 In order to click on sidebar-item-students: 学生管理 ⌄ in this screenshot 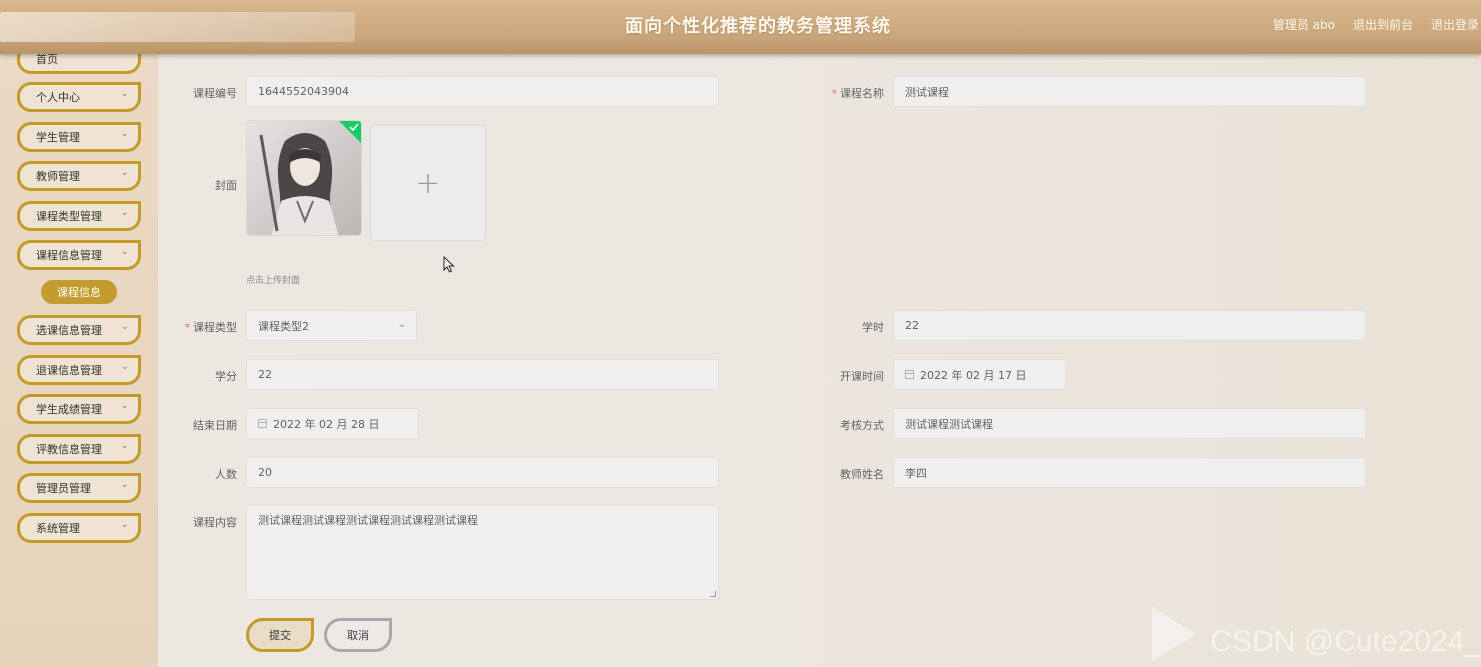, I will do `click(79, 137)`.